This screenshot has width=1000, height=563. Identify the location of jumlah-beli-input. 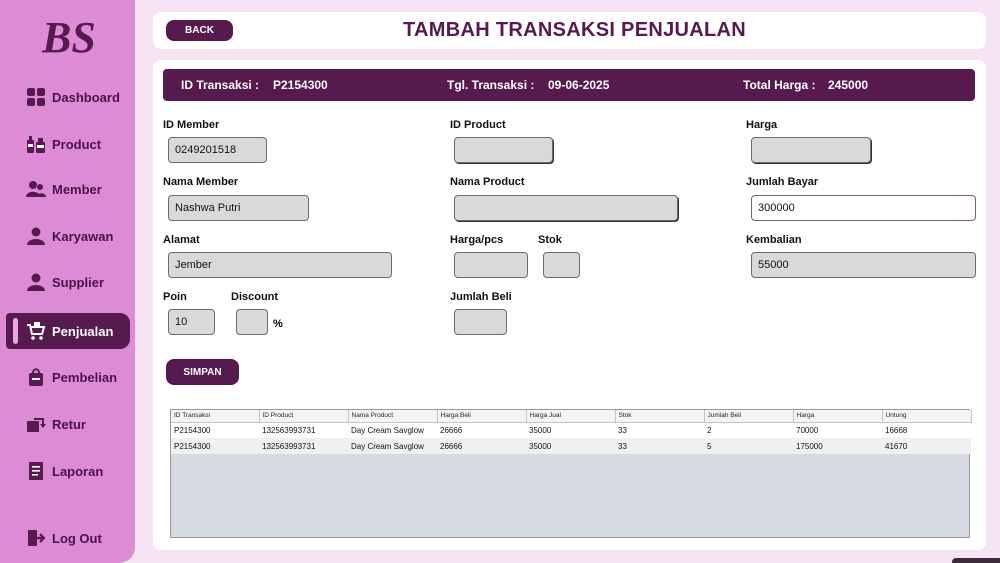
(480, 322).